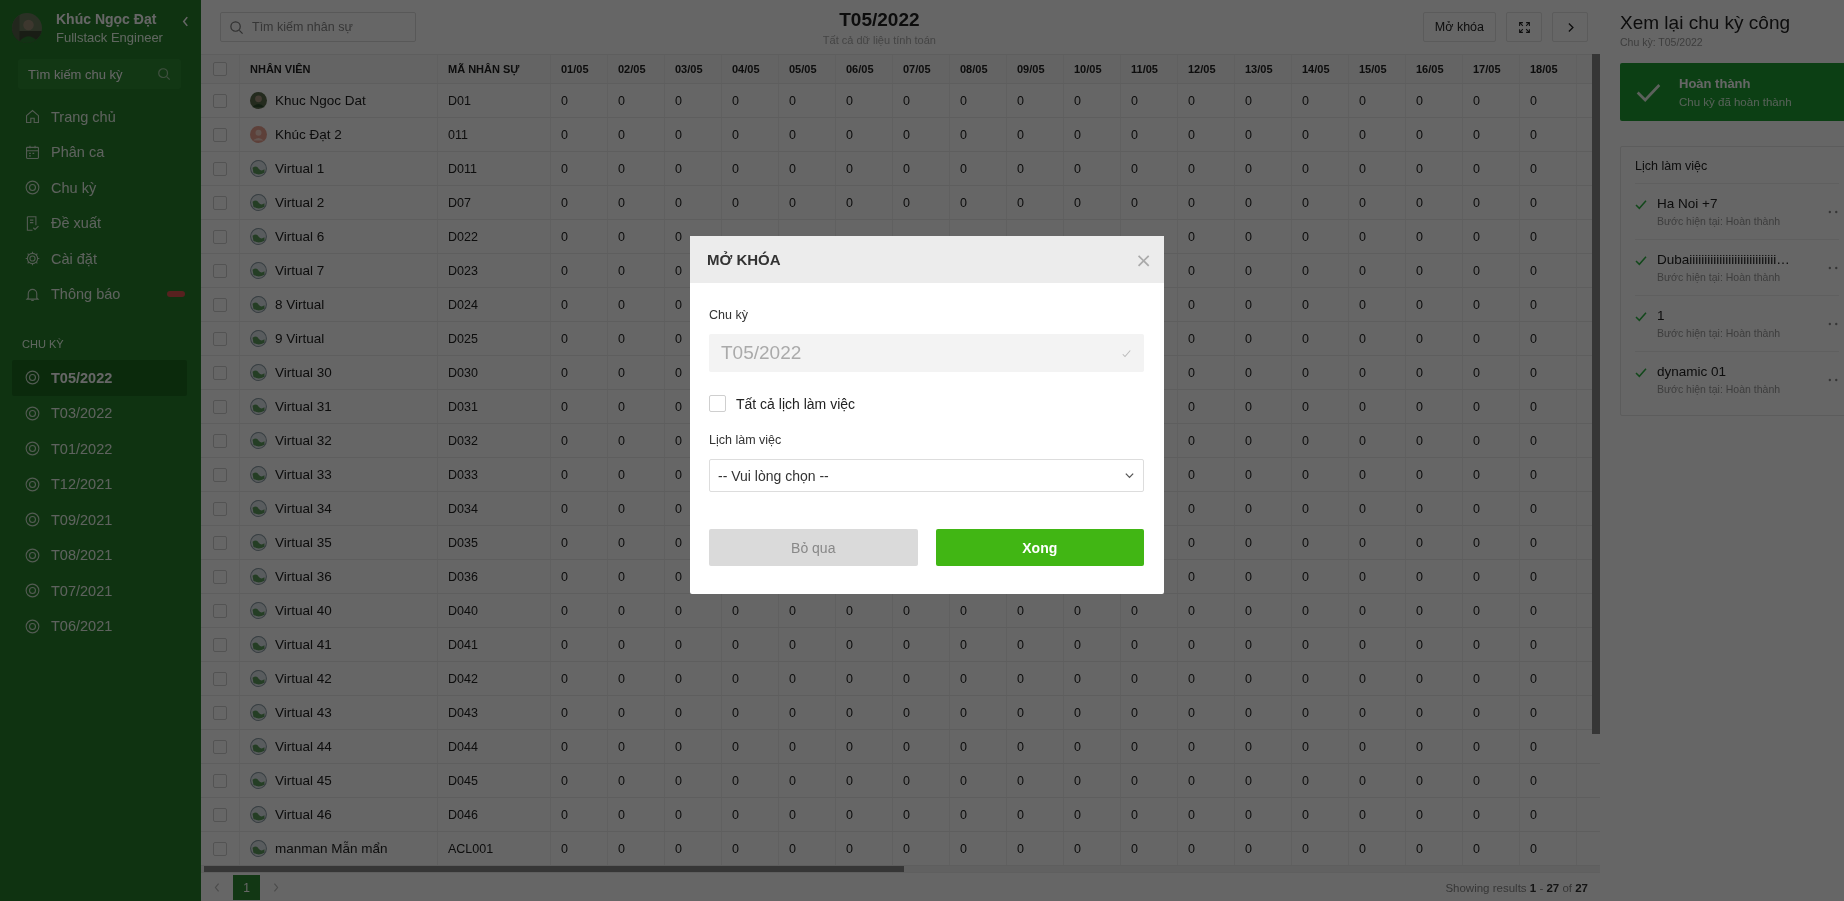 Image resolution: width=1844 pixels, height=901 pixels. What do you see at coordinates (99, 223) in the screenshot?
I see `nav-item: Đề xuất` at bounding box center [99, 223].